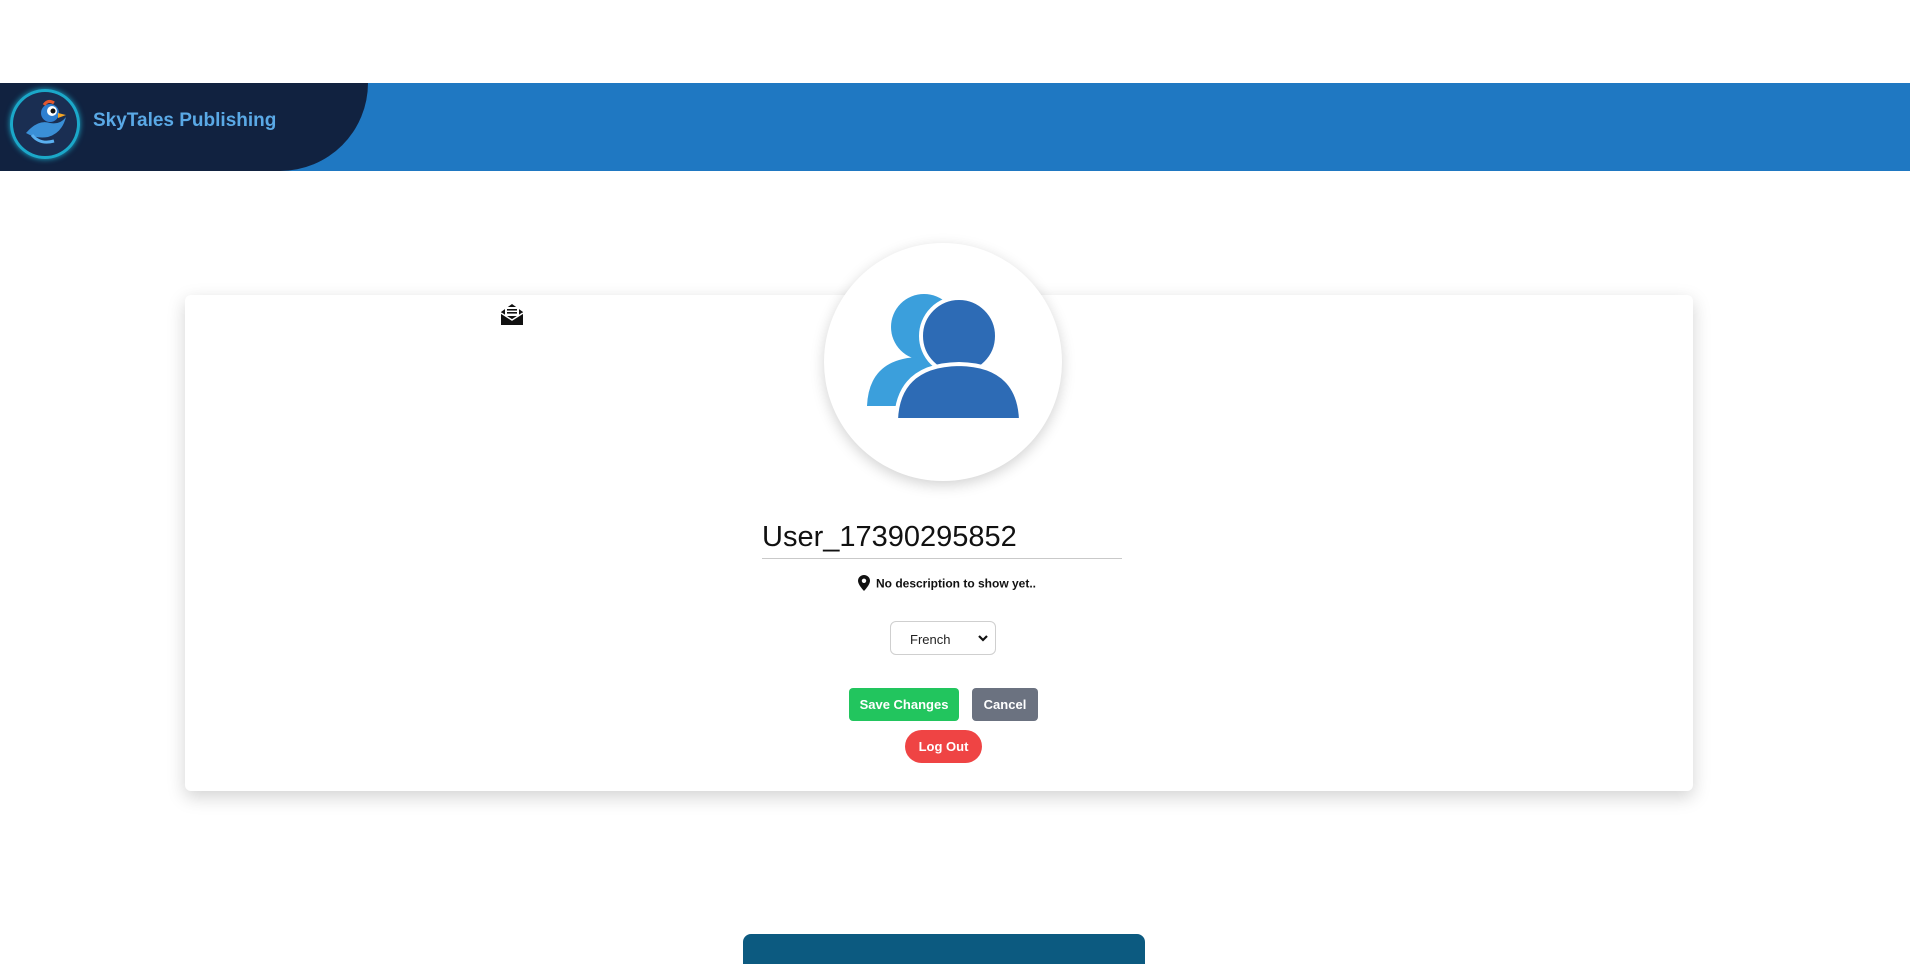 Image resolution: width=1910 pixels, height=964 pixels. What do you see at coordinates (512, 314) in the screenshot?
I see `mail-open-icon` at bounding box center [512, 314].